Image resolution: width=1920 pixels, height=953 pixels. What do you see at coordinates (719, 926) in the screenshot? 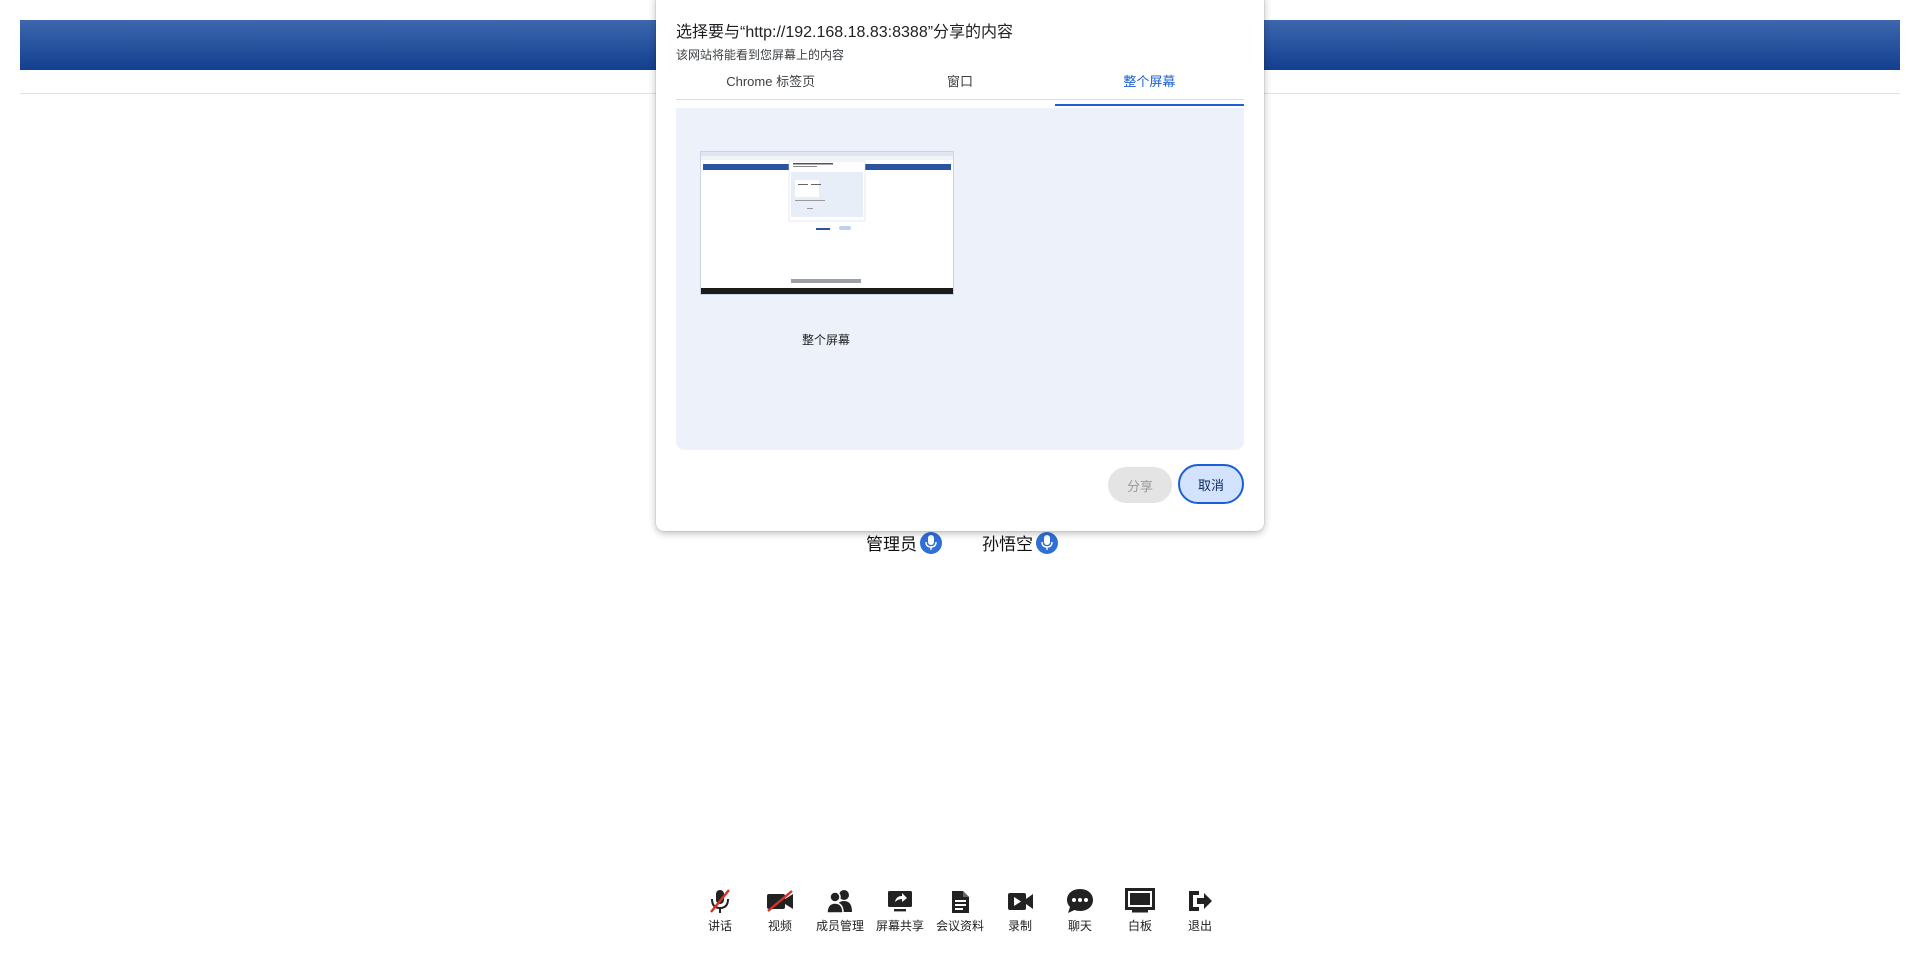
I see `talk-label: 讲话` at bounding box center [719, 926].